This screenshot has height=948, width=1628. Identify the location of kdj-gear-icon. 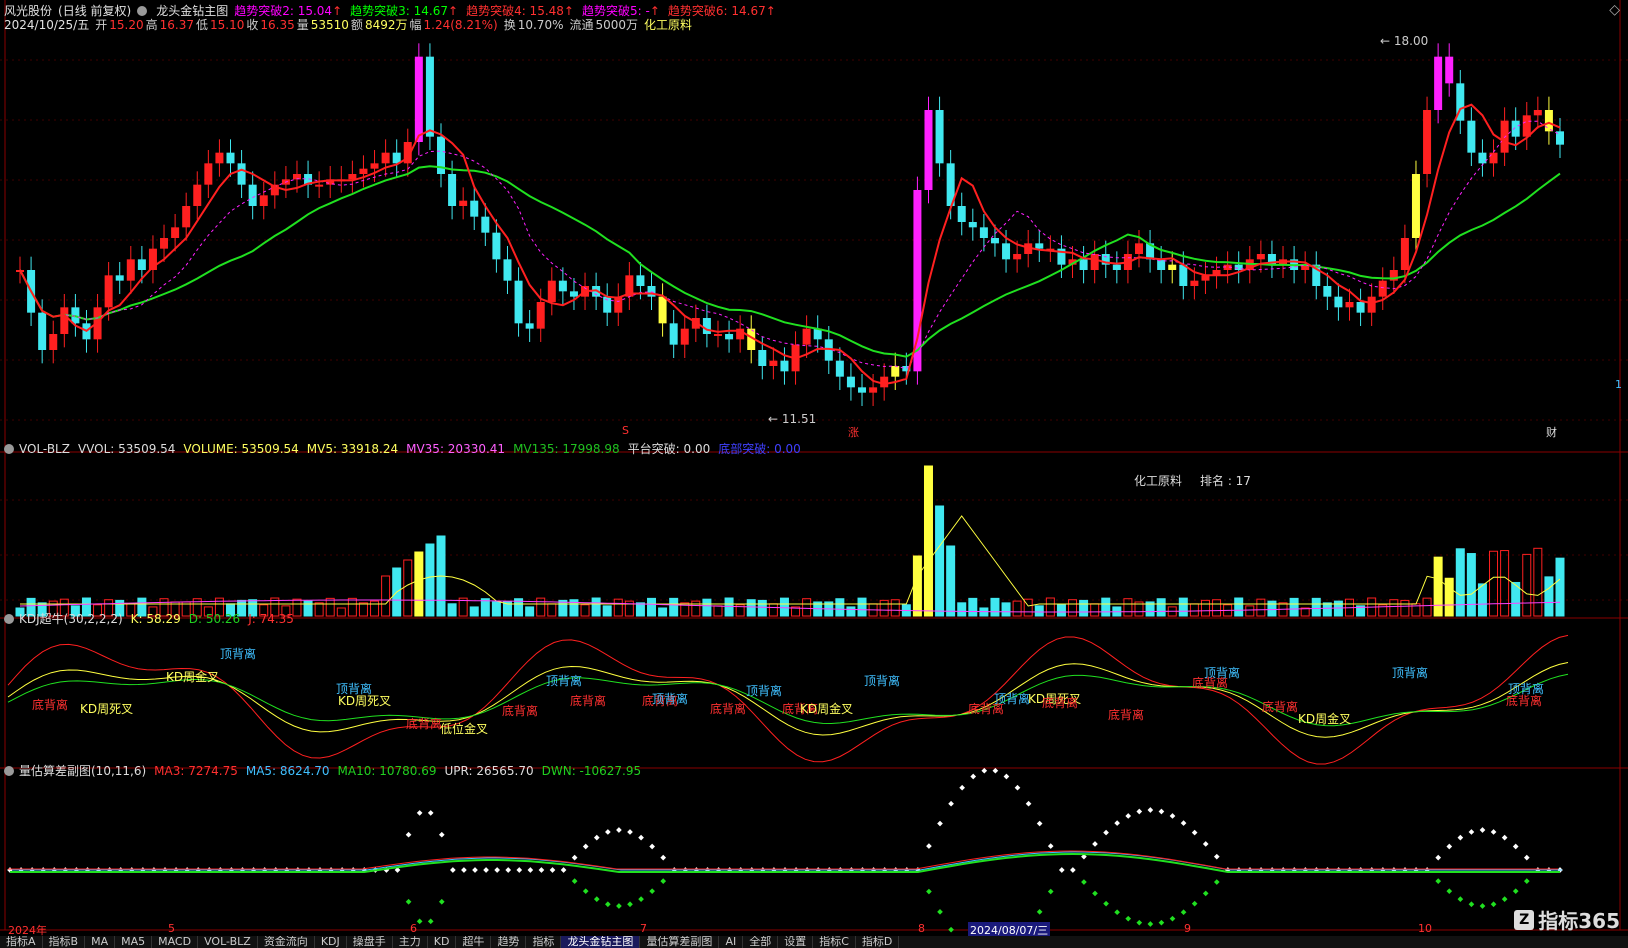
(10, 619).